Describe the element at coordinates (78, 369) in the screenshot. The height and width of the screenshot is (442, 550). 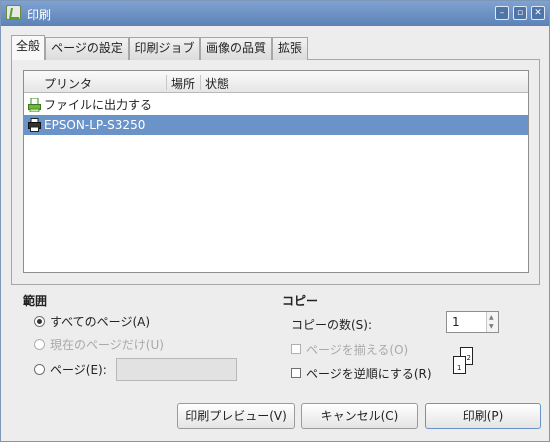
I see `page-range-label: ページ(E):` at that location.